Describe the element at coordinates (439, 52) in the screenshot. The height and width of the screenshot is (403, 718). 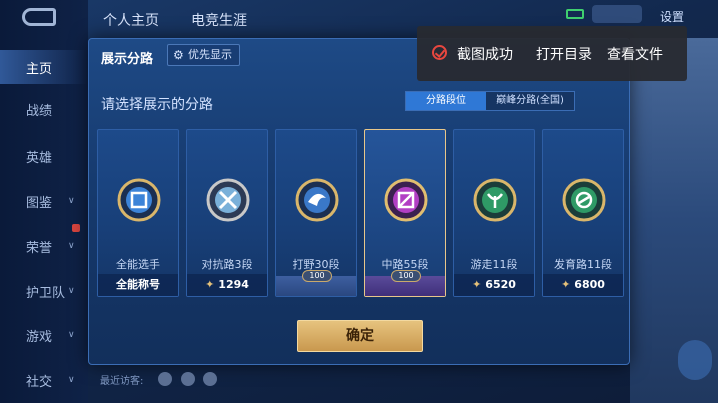
I see `check-circle-icon` at that location.